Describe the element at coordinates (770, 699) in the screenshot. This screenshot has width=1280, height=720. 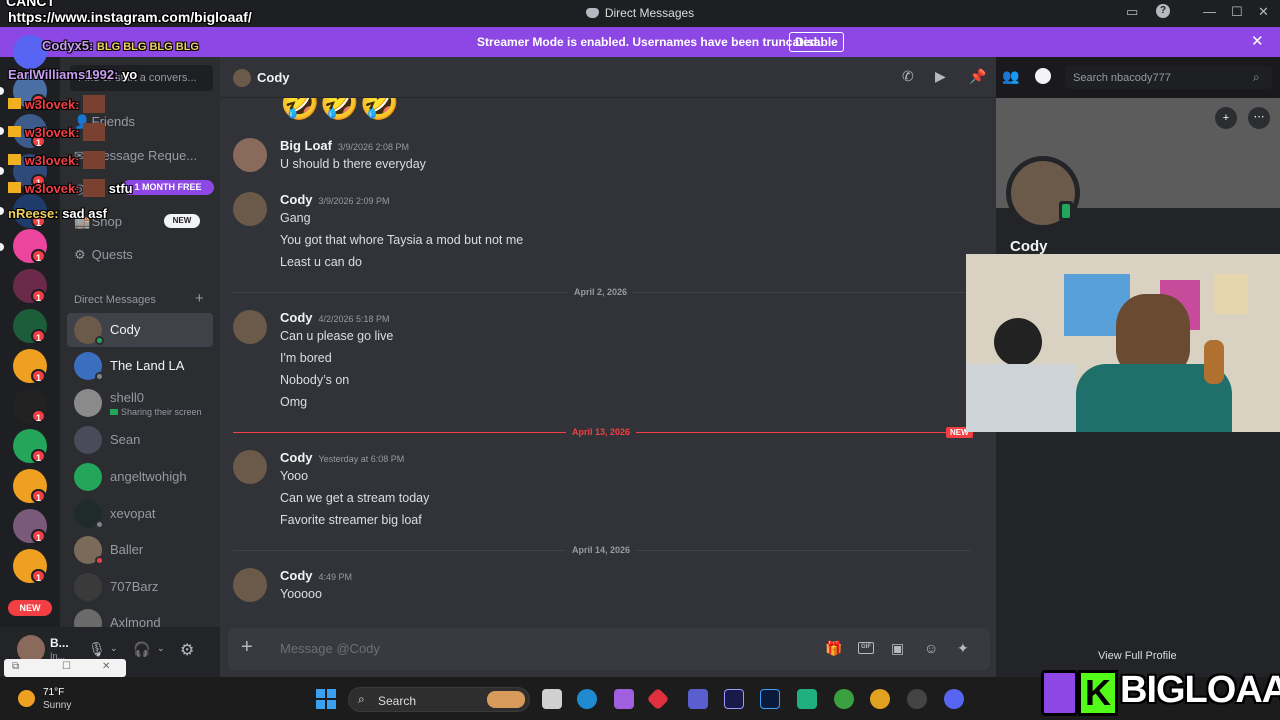
I see `photoshop-icon` at that location.